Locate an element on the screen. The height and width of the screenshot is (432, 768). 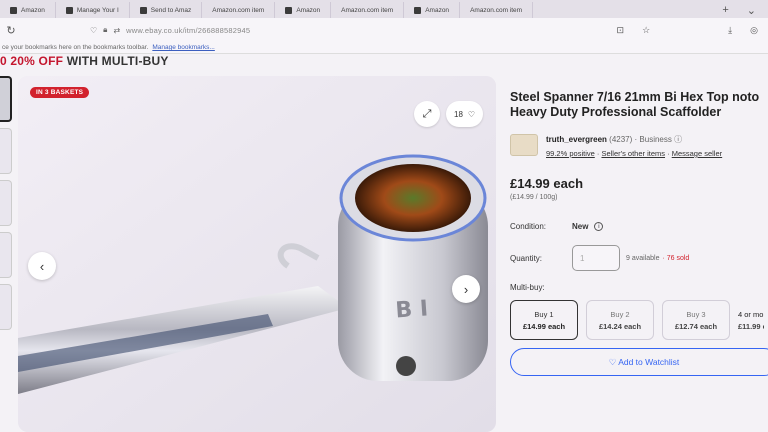
seller-positive: 99.2% positive is located at coordinates (570, 153).